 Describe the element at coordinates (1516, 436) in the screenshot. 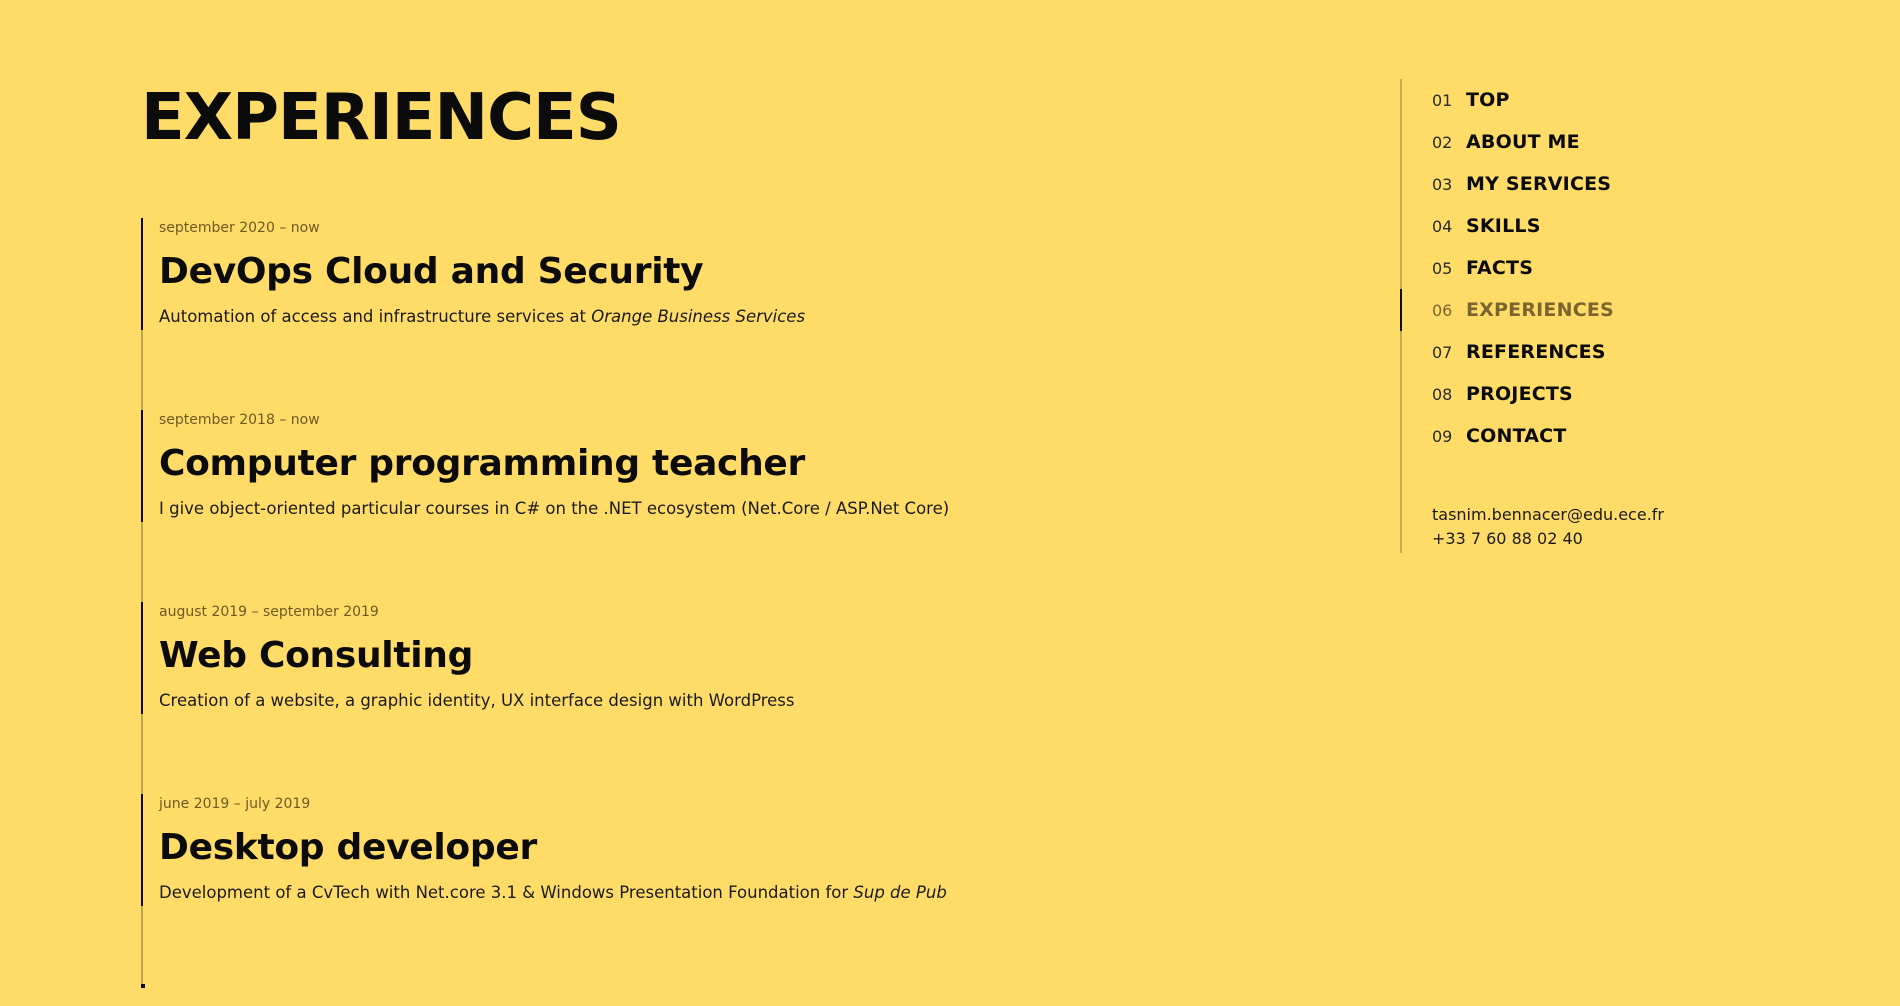

I see `nav-label: CONTACT` at that location.